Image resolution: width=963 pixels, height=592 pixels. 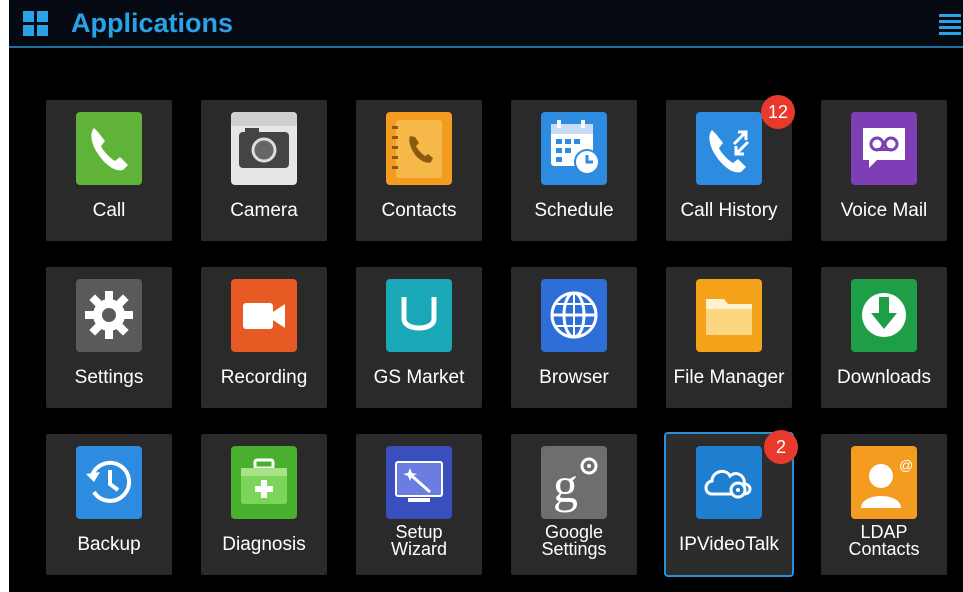 I want to click on app-label: Setup Wizard, so click(x=419, y=541).